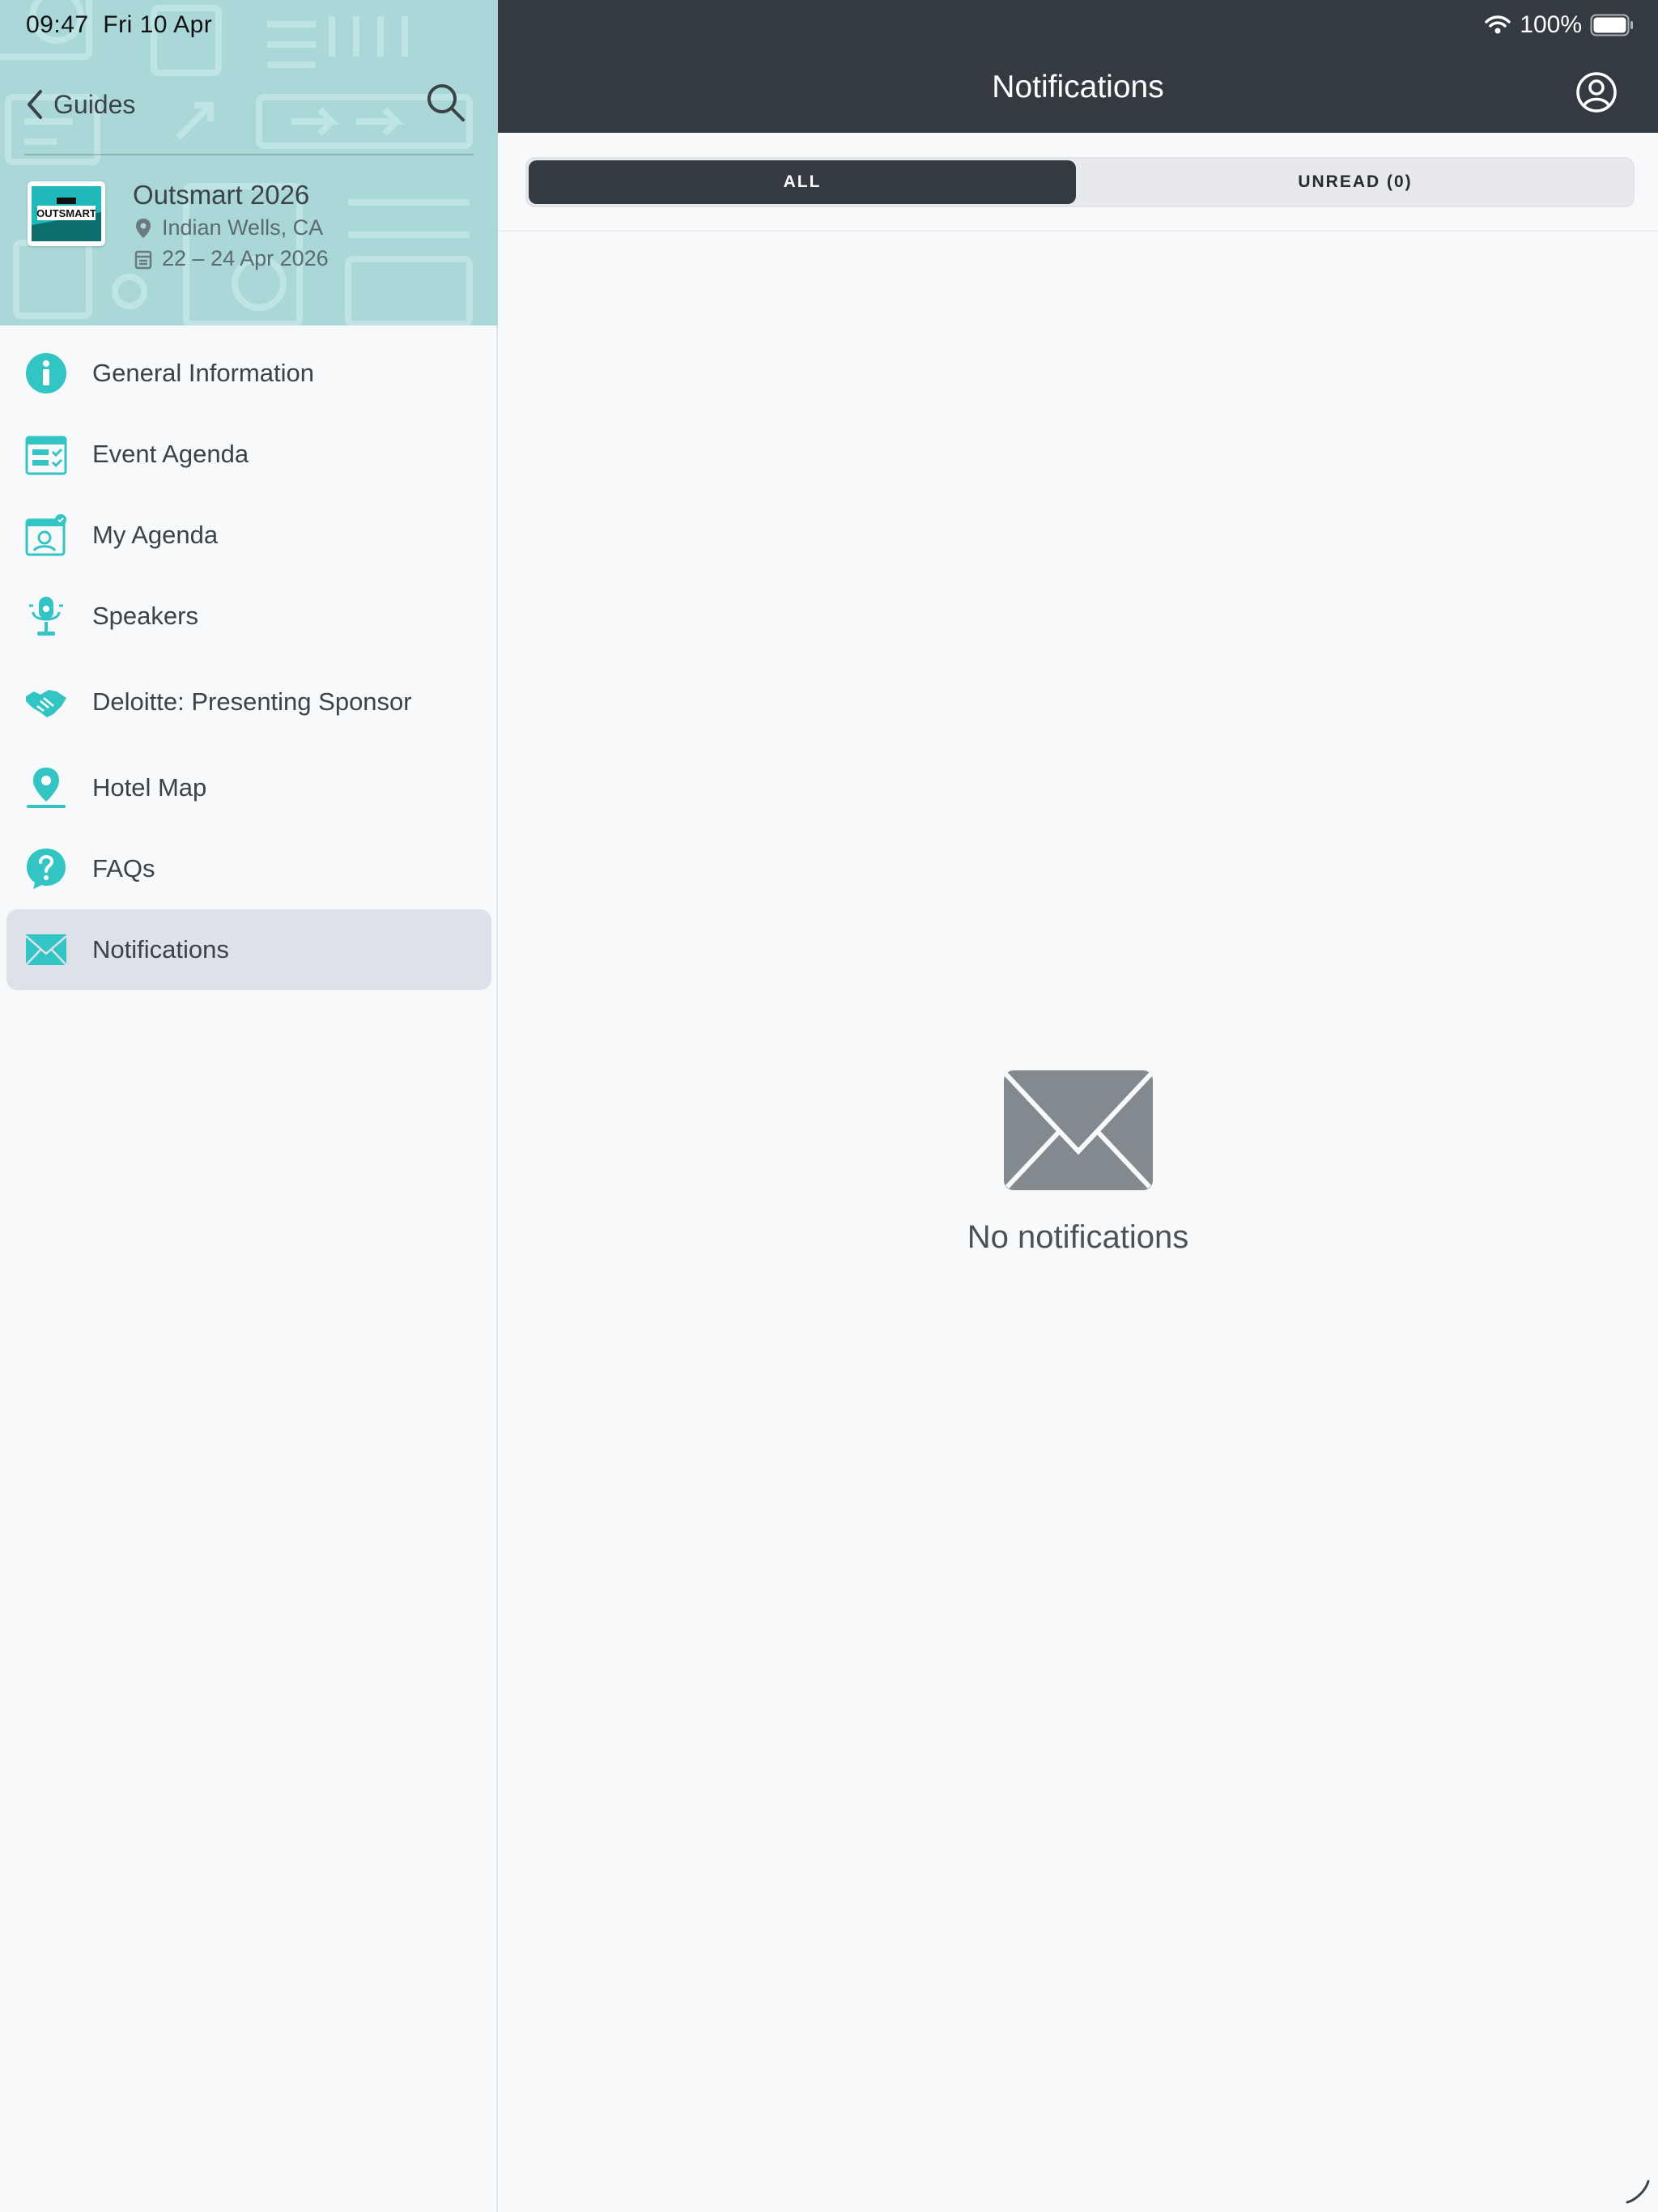 The height and width of the screenshot is (2212, 1658). What do you see at coordinates (1638, 2192) in the screenshot?
I see `resize-corner-icon` at bounding box center [1638, 2192].